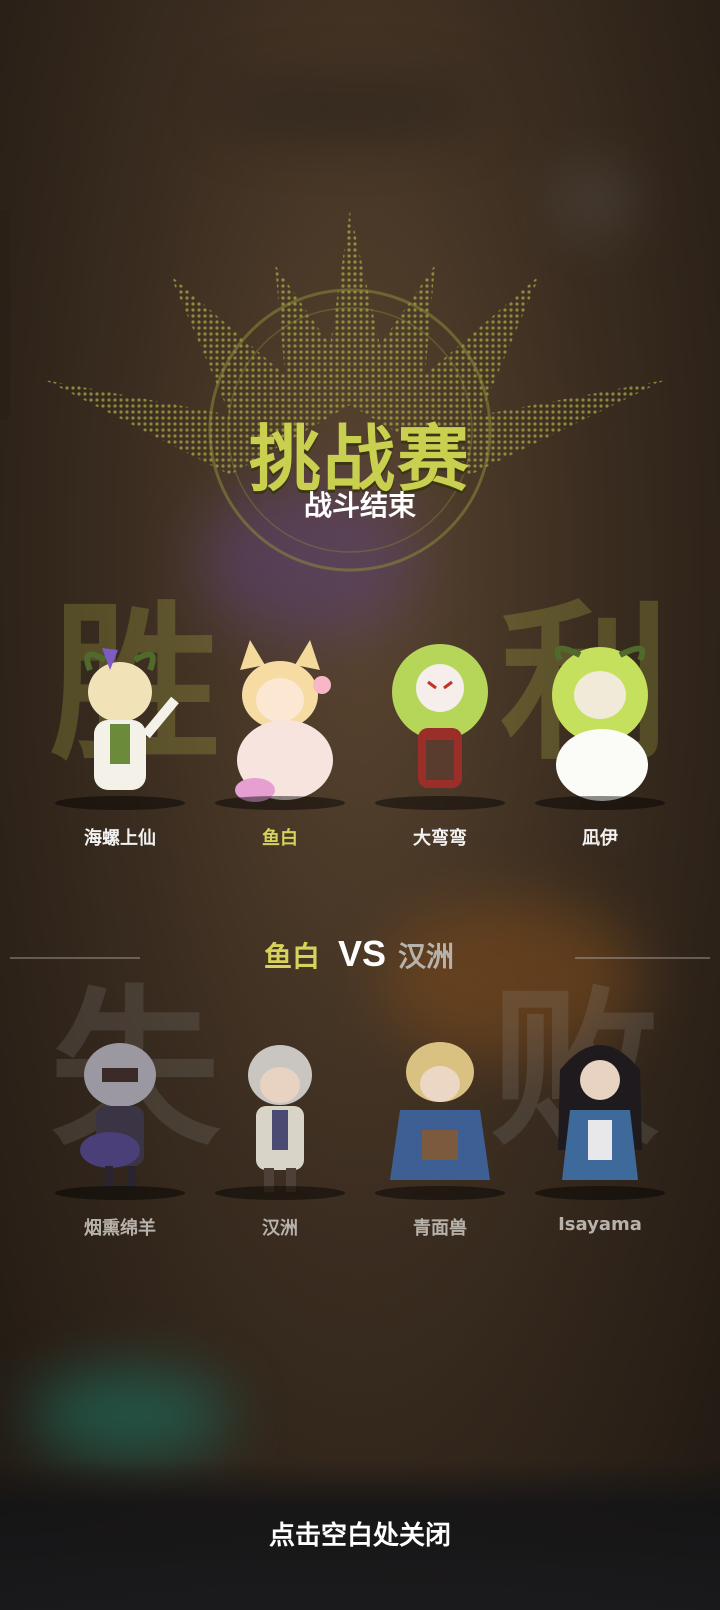  Describe the element at coordinates (280, 838) in the screenshot. I see `player-name: 鱼白` at that location.